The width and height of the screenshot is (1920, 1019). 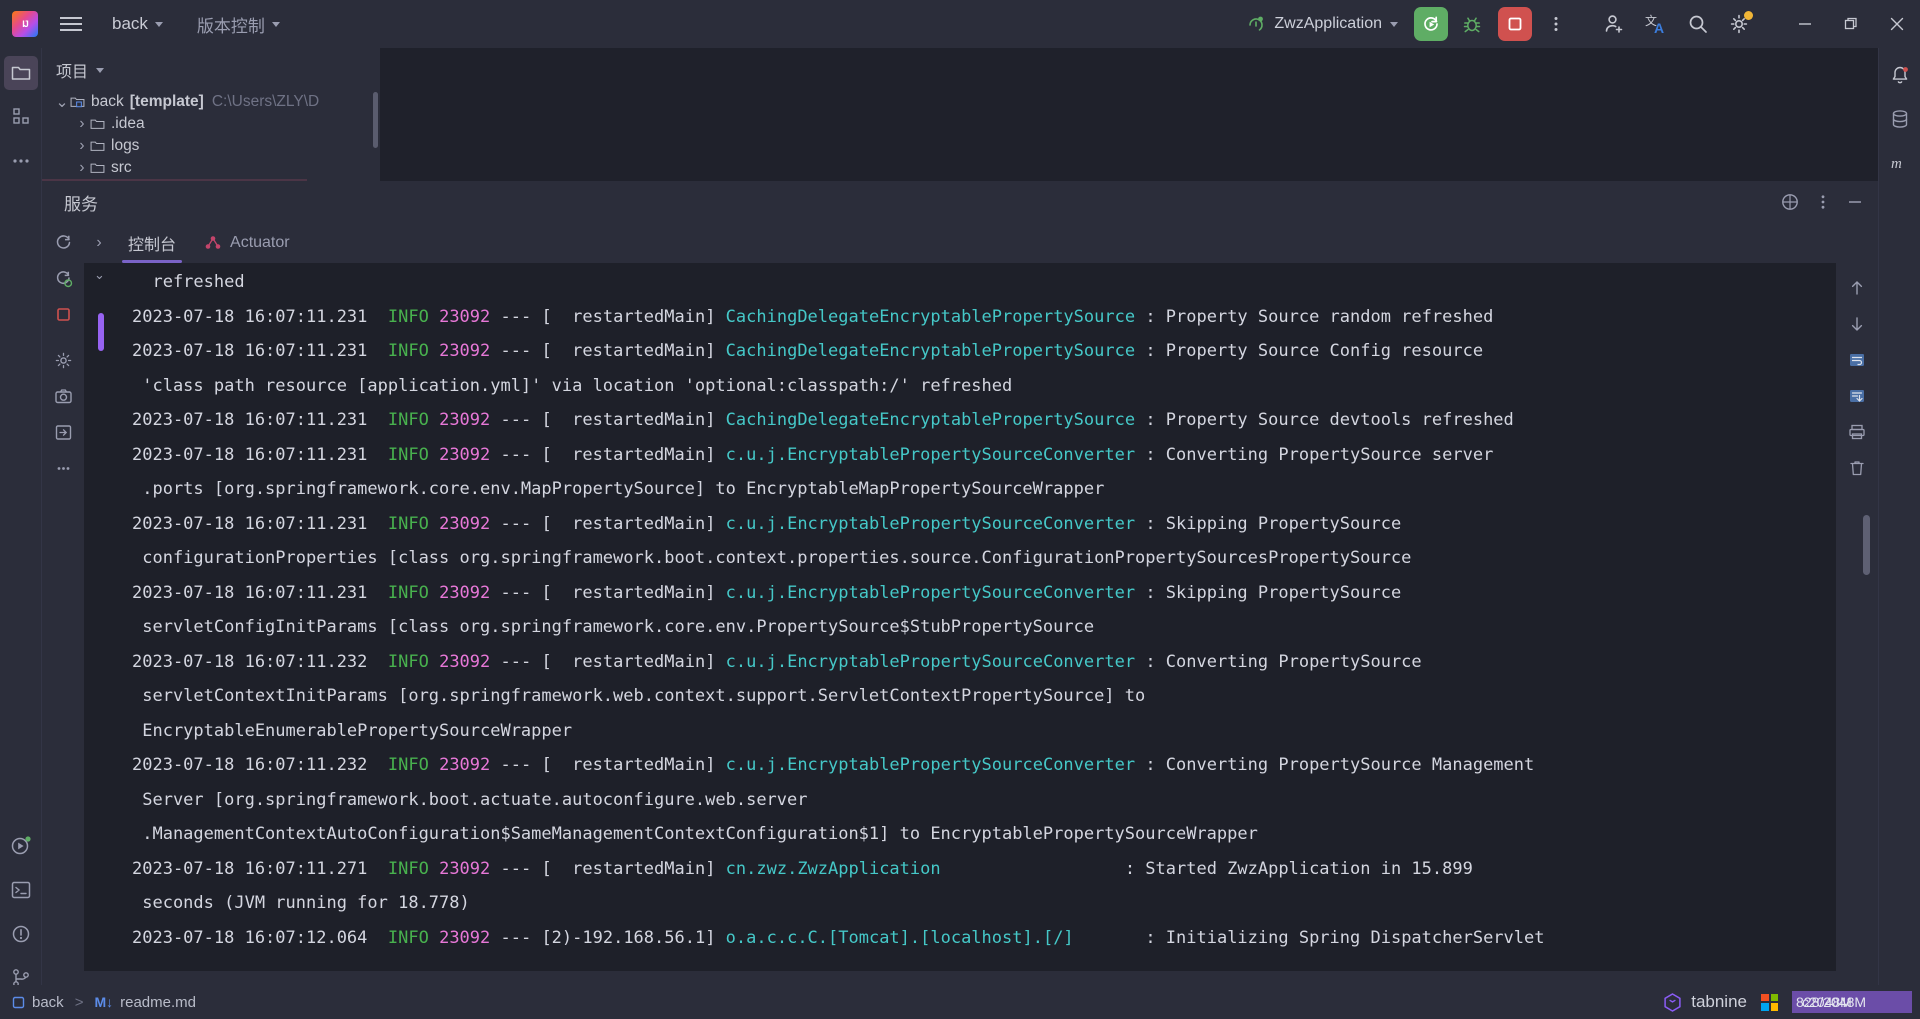 I want to click on tree-node-back: ⌄ back [template] C:\Users\ZLY\D, so click(x=211, y=102).